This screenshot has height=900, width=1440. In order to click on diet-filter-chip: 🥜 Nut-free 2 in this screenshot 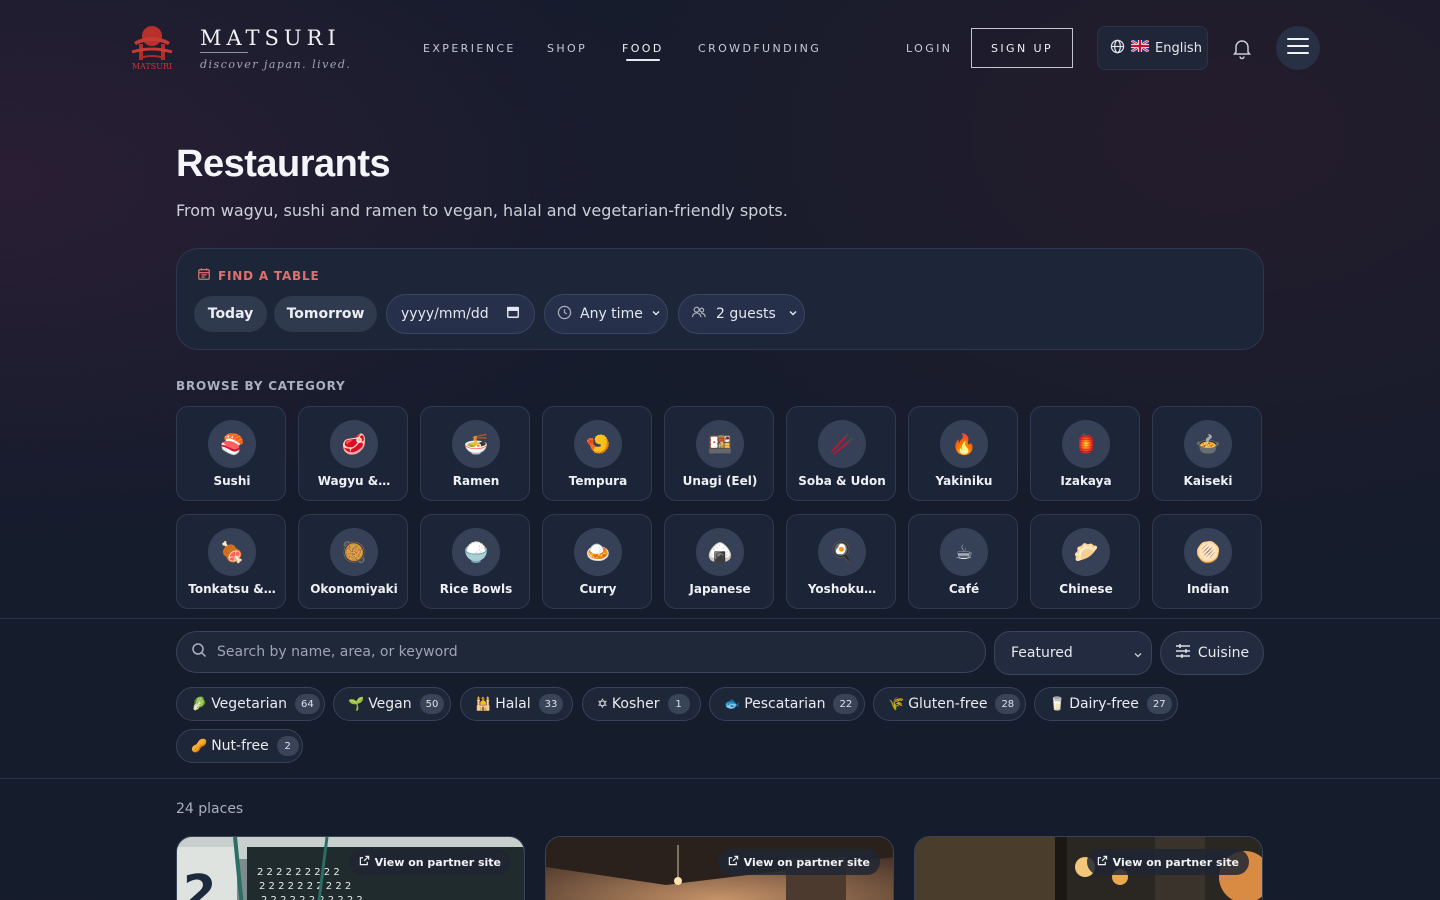, I will do `click(239, 746)`.